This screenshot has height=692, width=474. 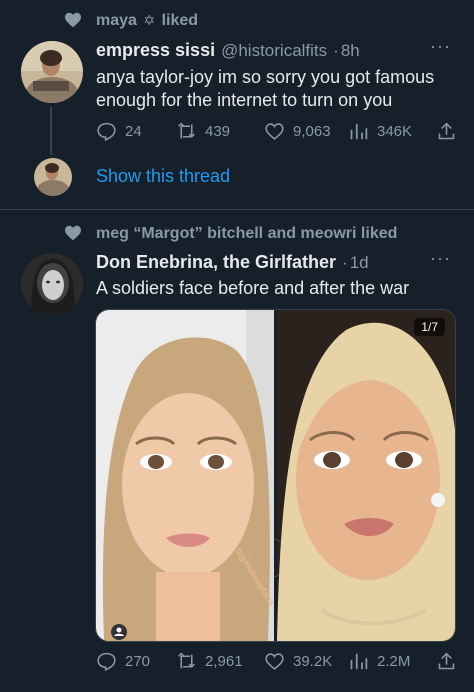 I want to click on reply-button: 24, so click(x=119, y=131).